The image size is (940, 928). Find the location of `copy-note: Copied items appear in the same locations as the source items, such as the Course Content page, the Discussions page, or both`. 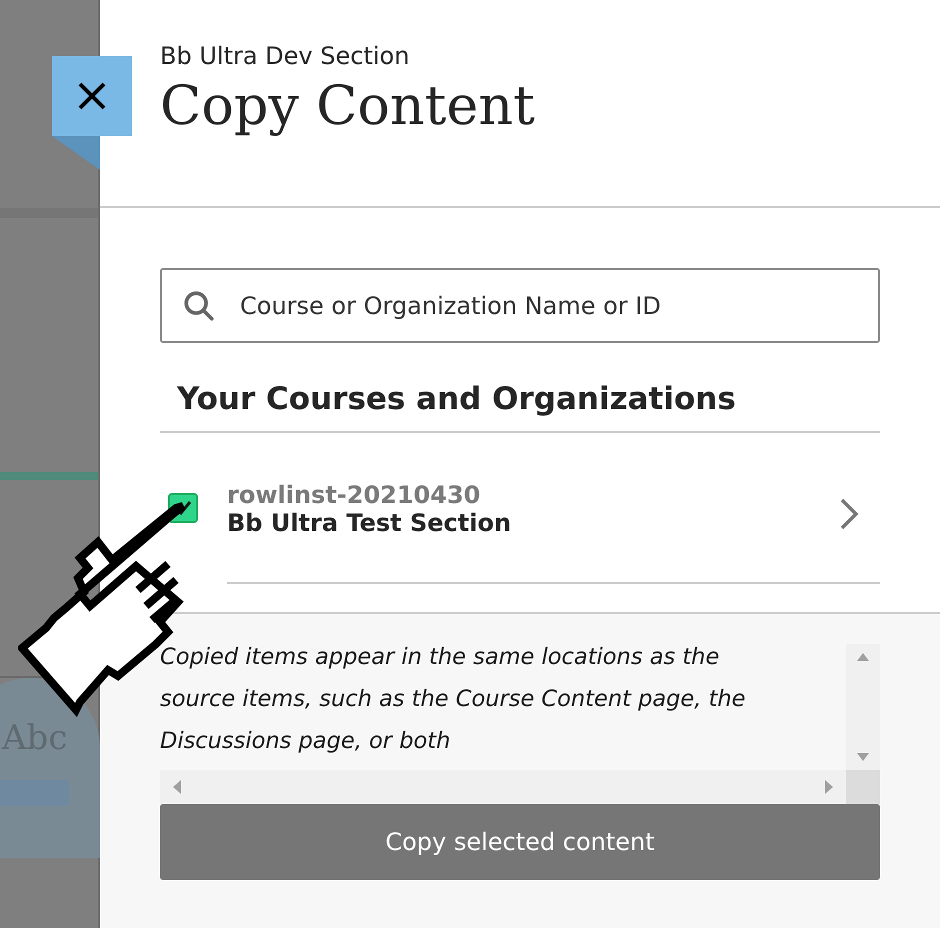

copy-note: Copied items appear in the same locations as the source items, such as the Course Content page, the Discussions page, or both is located at coordinates (453, 699).